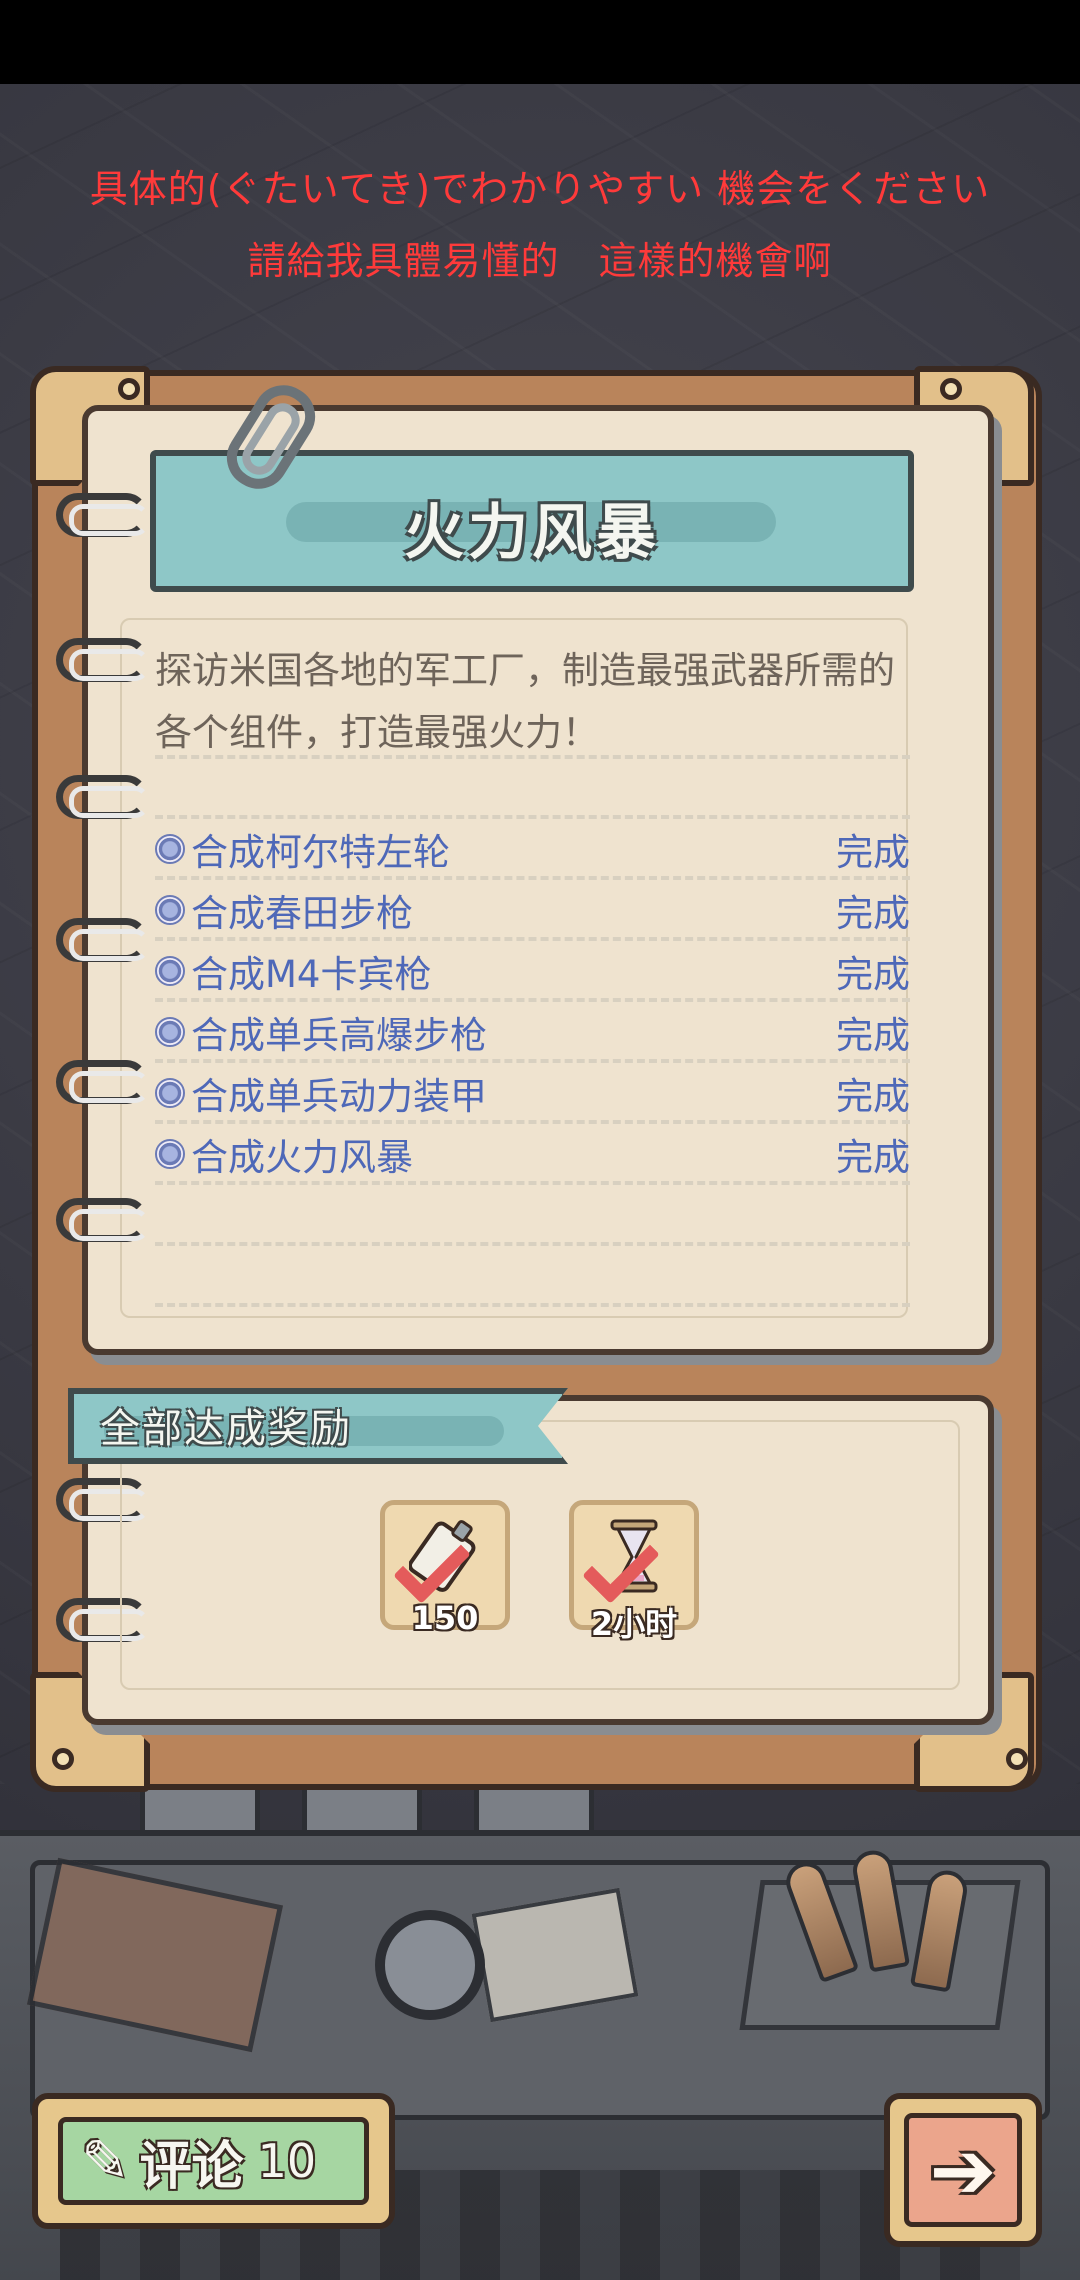 The width and height of the screenshot is (1080, 2280). Describe the element at coordinates (226, 1429) in the screenshot. I see `reward-title: 全部达成奖励` at that location.